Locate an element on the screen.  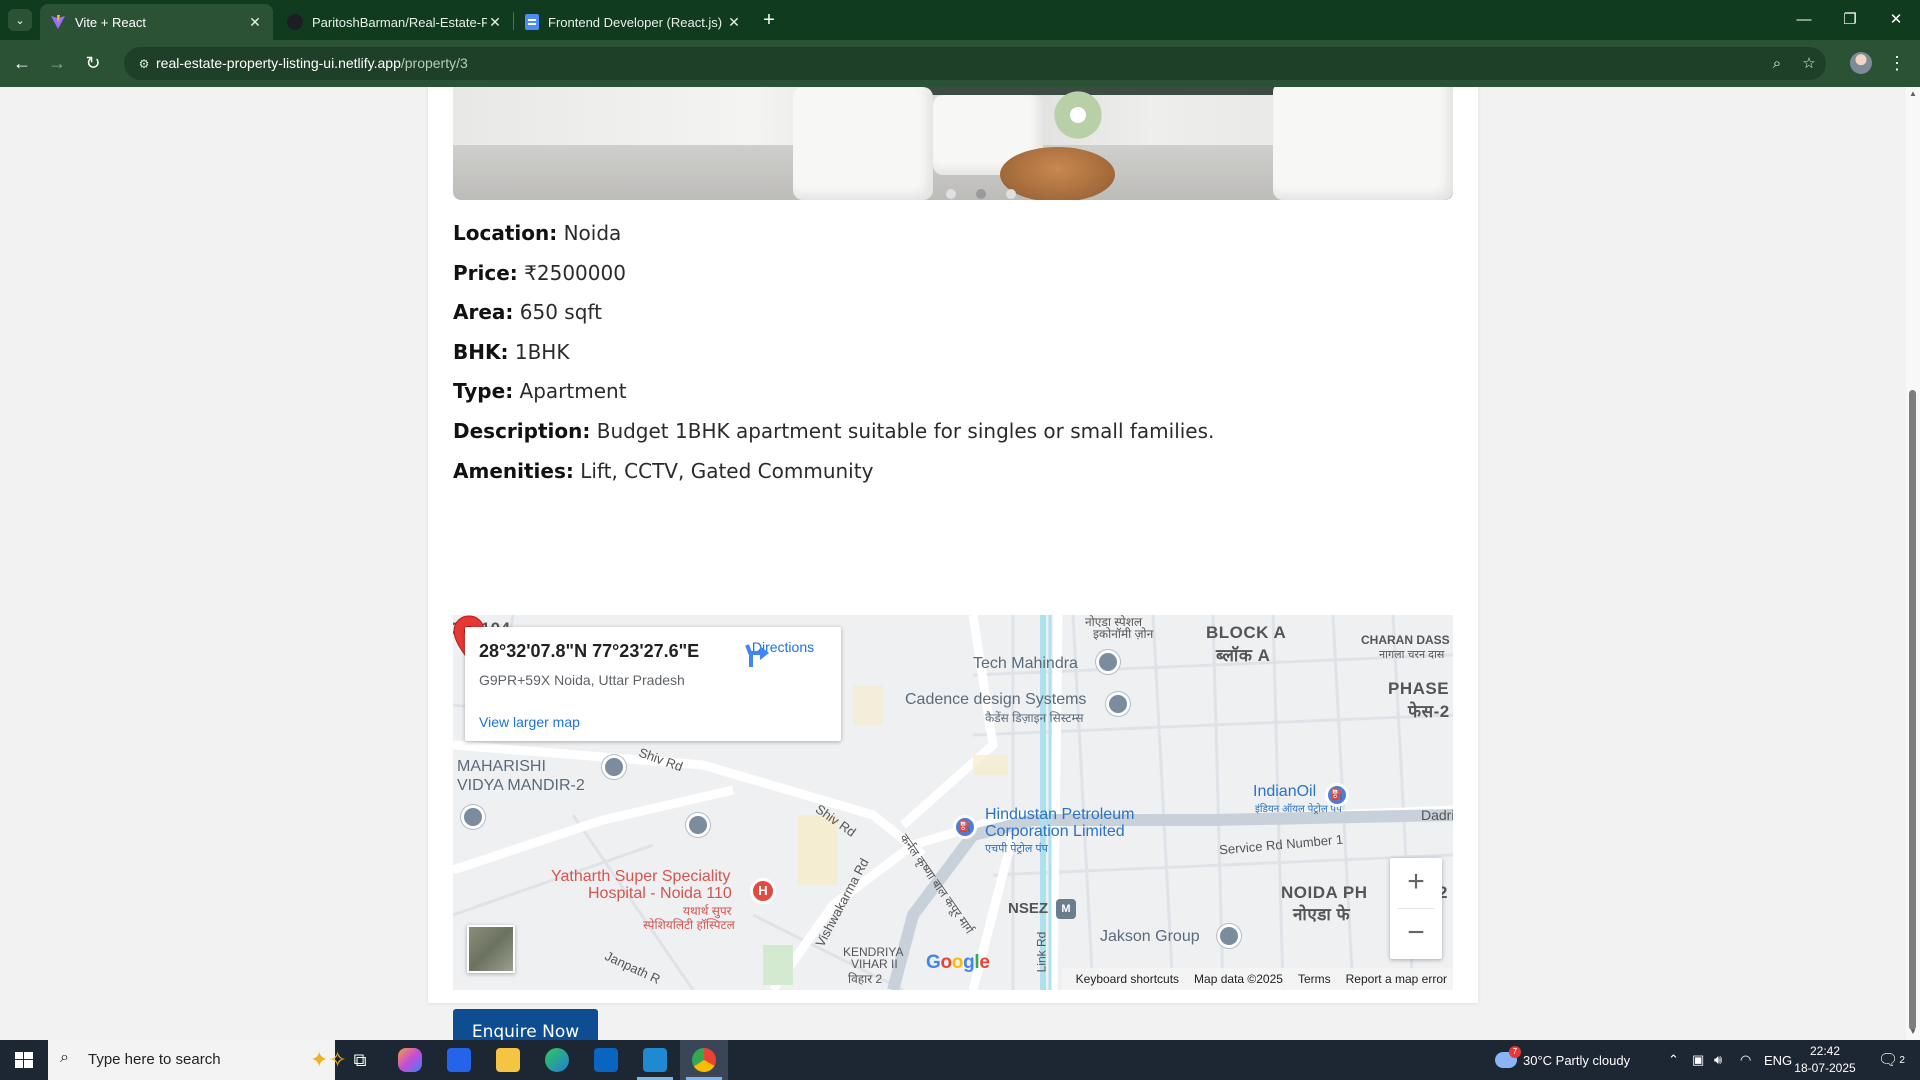
map-label: MAHARISHI is located at coordinates (501, 766).